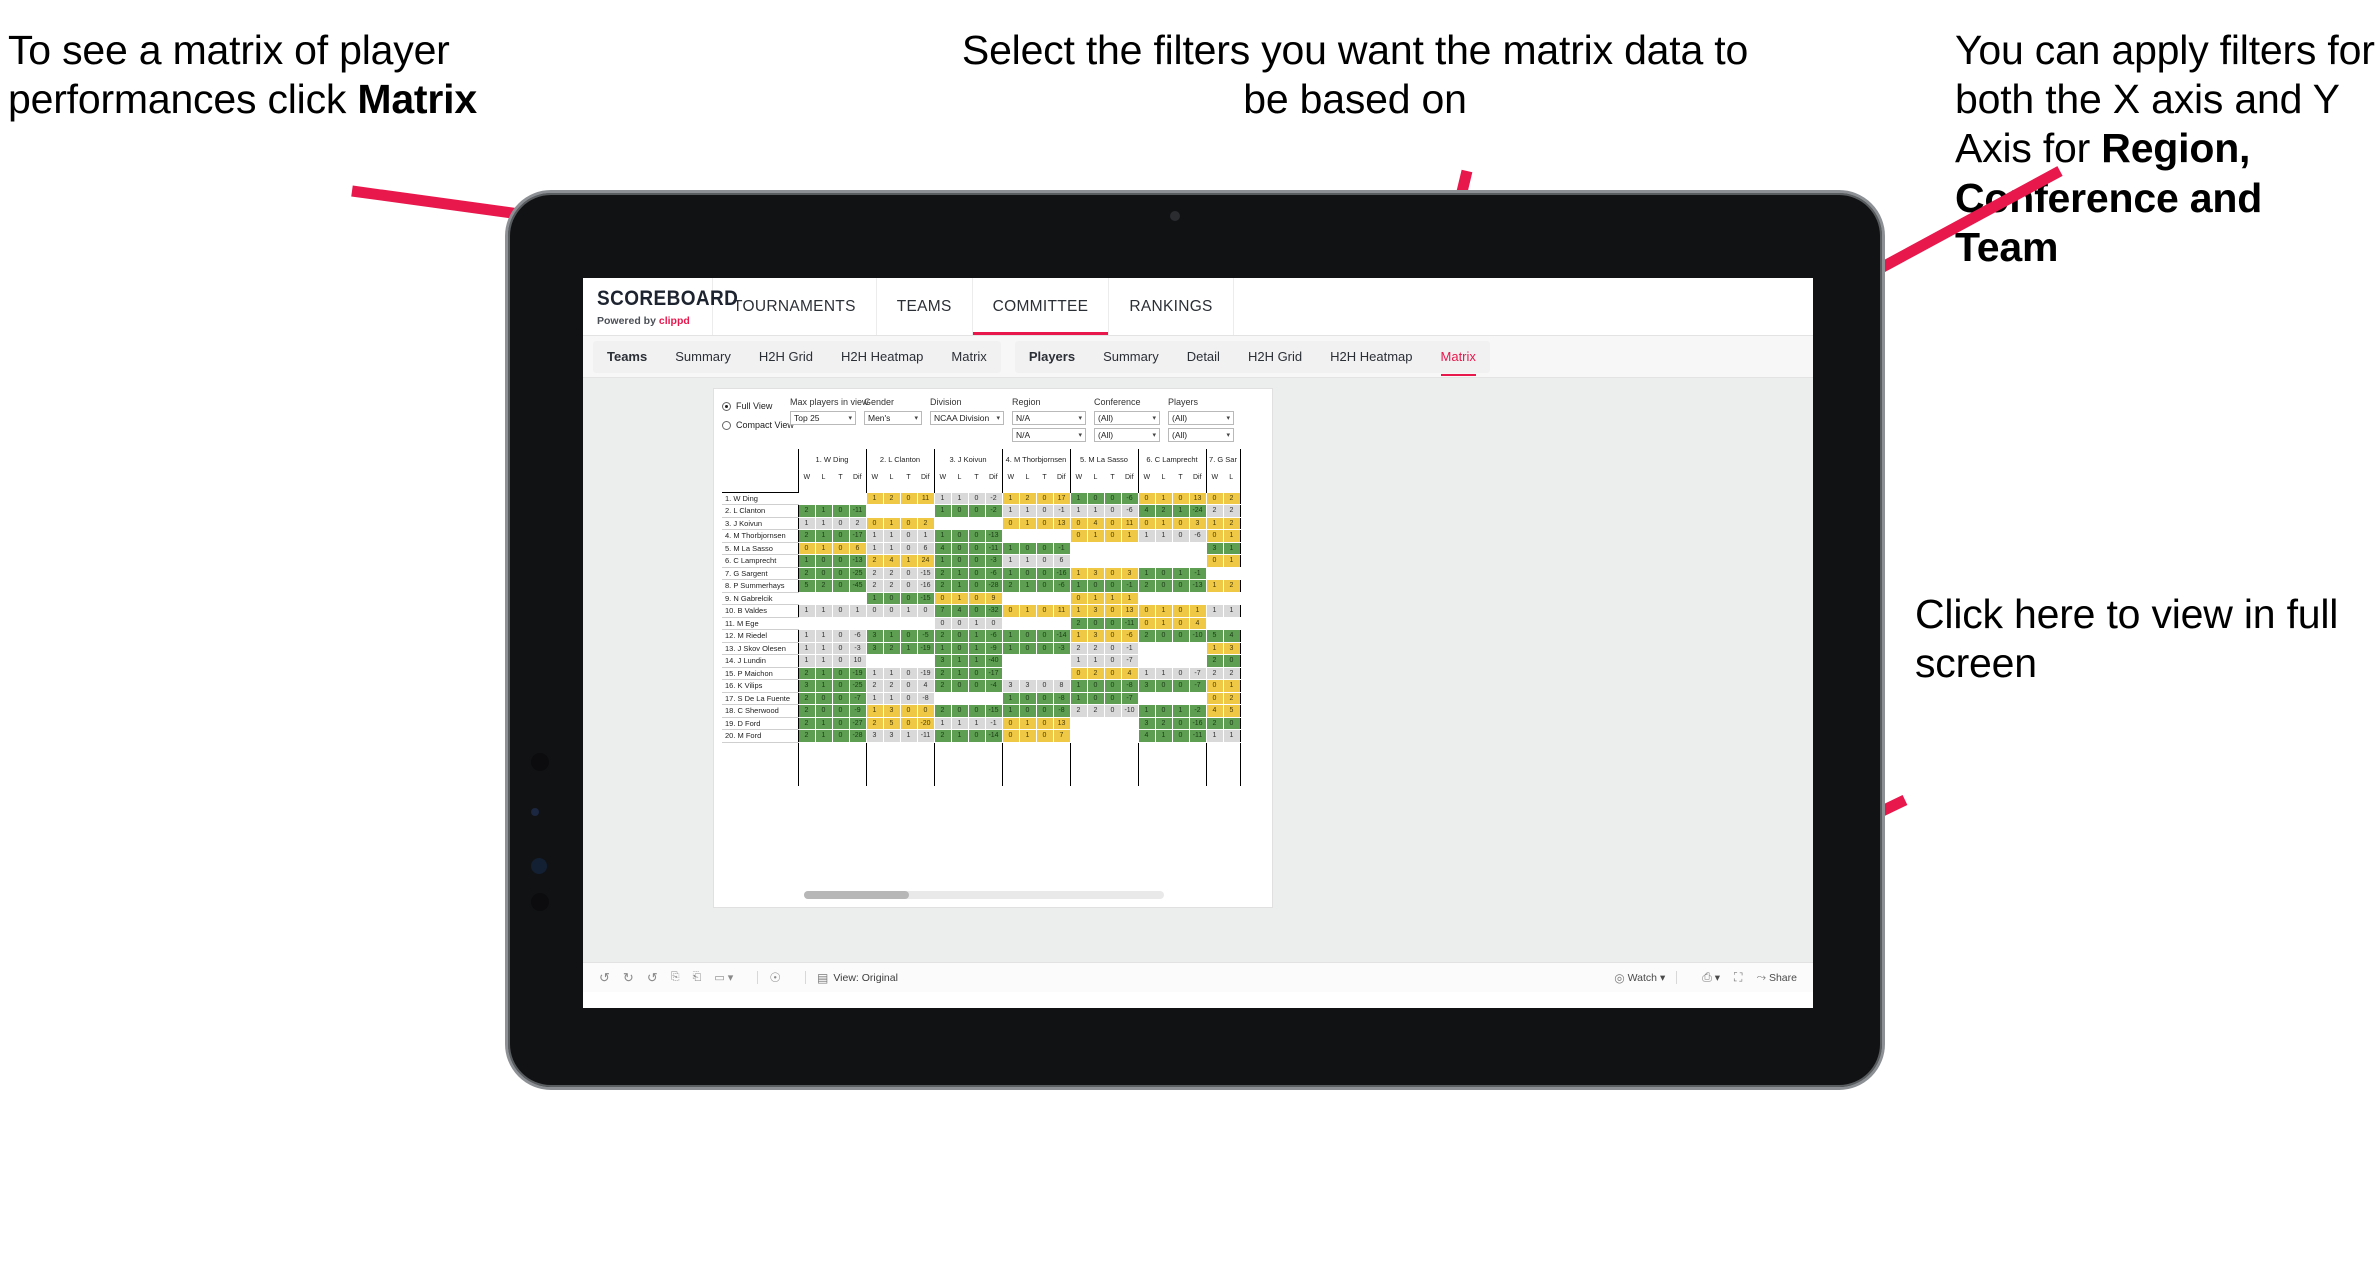  I want to click on filter-conference-select-y: (All) ▾, so click(1127, 435).